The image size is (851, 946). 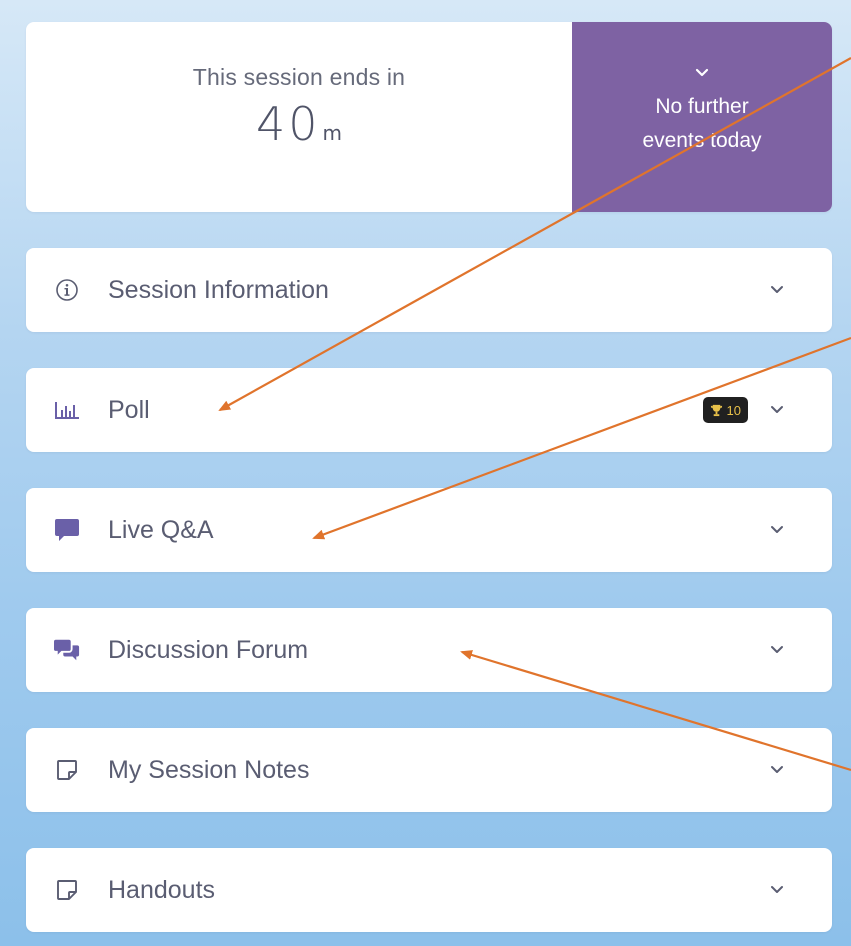 I want to click on section-discussion-forum: Discussion Forum, so click(x=429, y=650).